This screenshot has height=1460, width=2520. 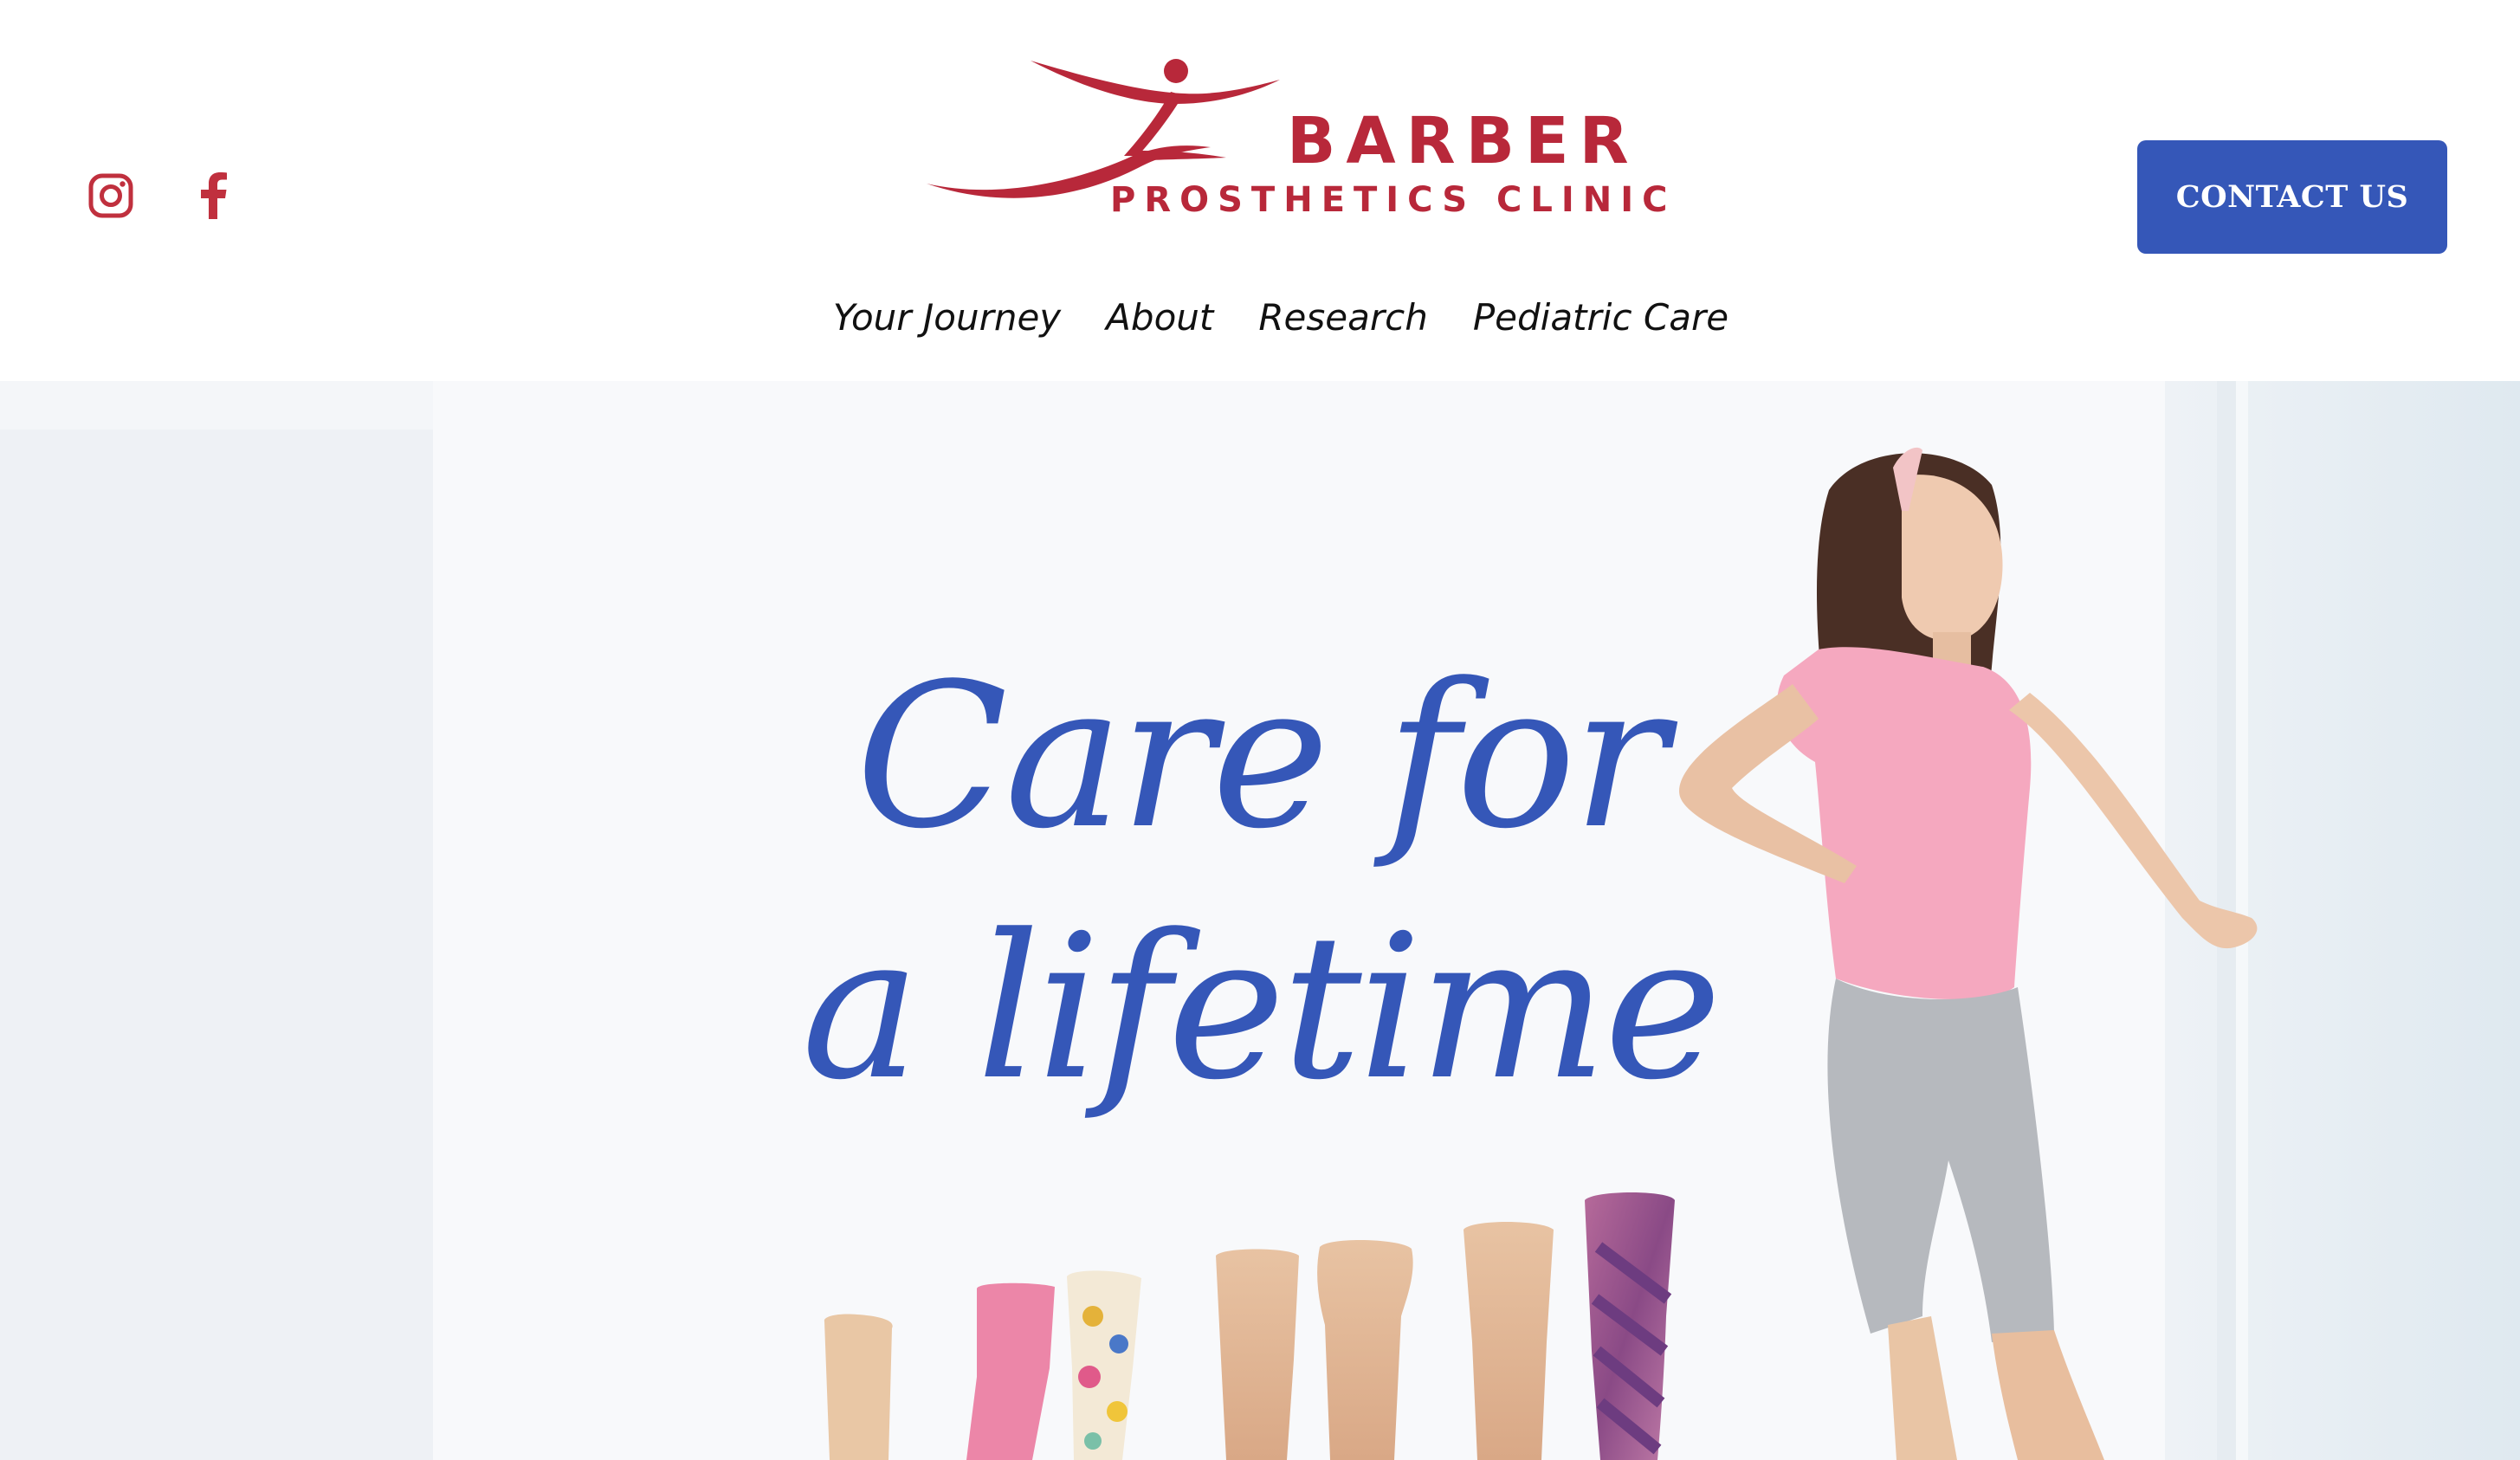 What do you see at coordinates (1393, 200) in the screenshot?
I see `logo-subtitle: PROSTHETICS CLINIC` at bounding box center [1393, 200].